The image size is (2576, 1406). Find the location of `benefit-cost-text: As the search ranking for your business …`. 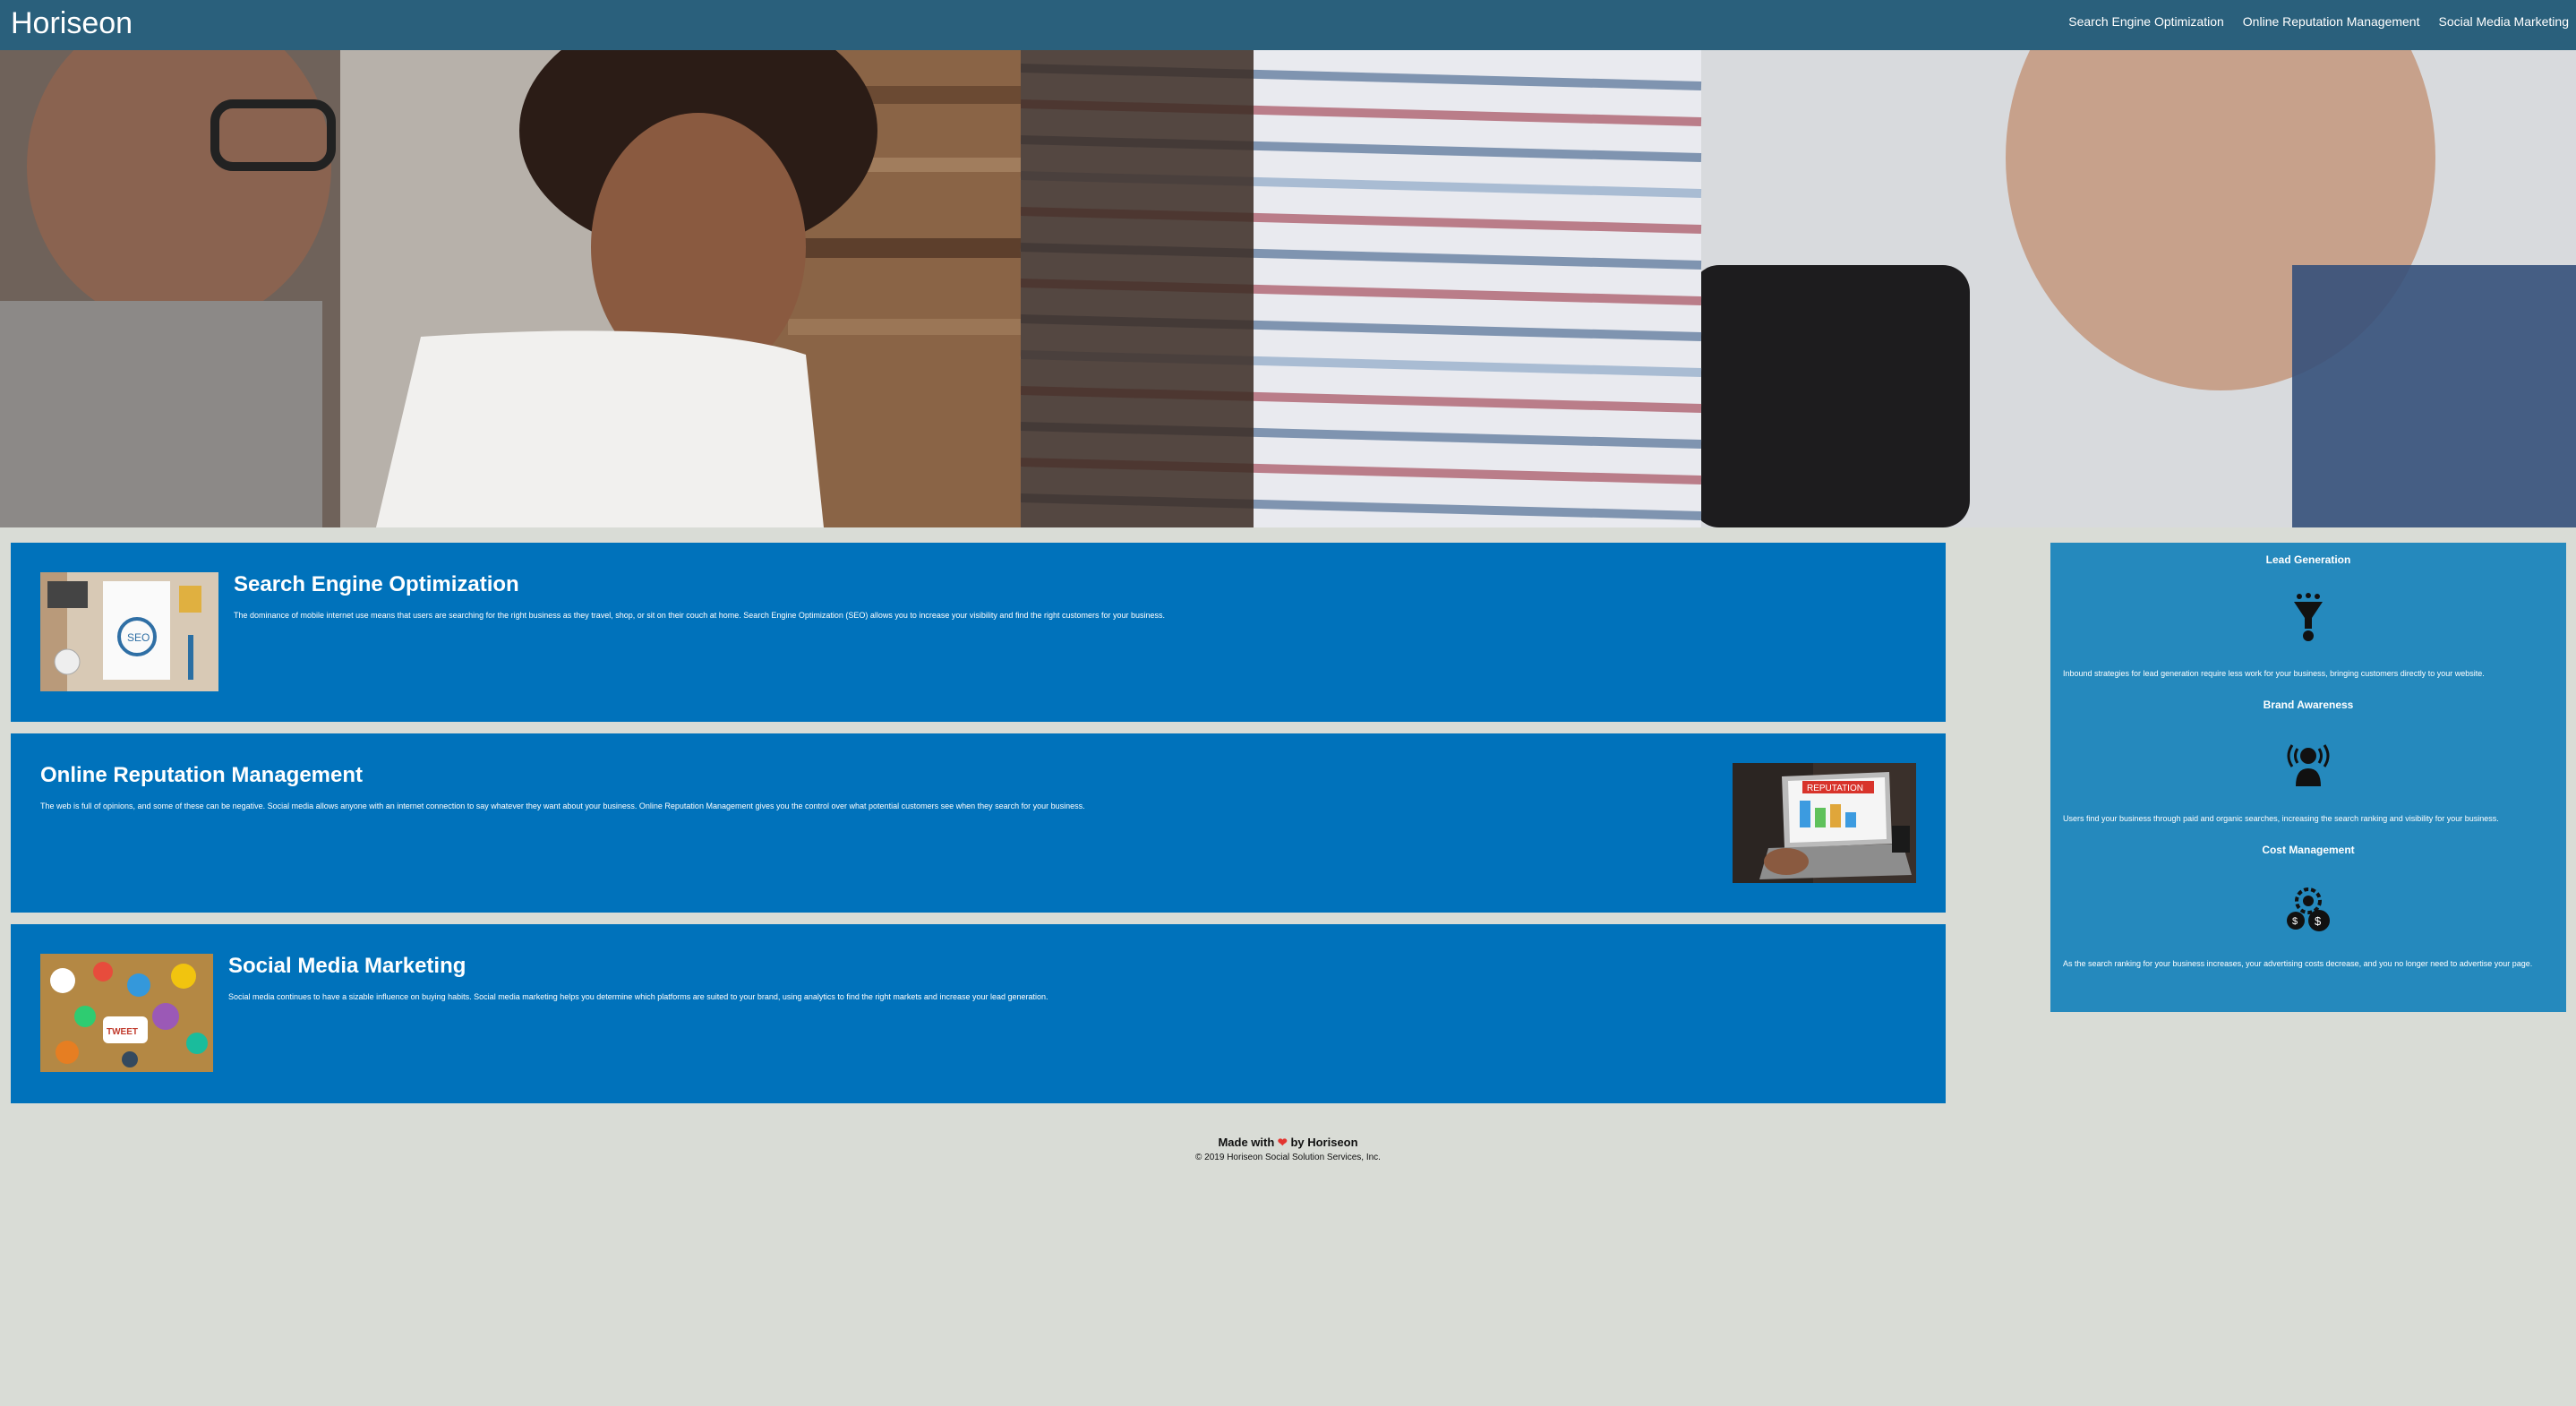

benefit-cost-text: As the search ranking for your business … is located at coordinates (2298, 963).